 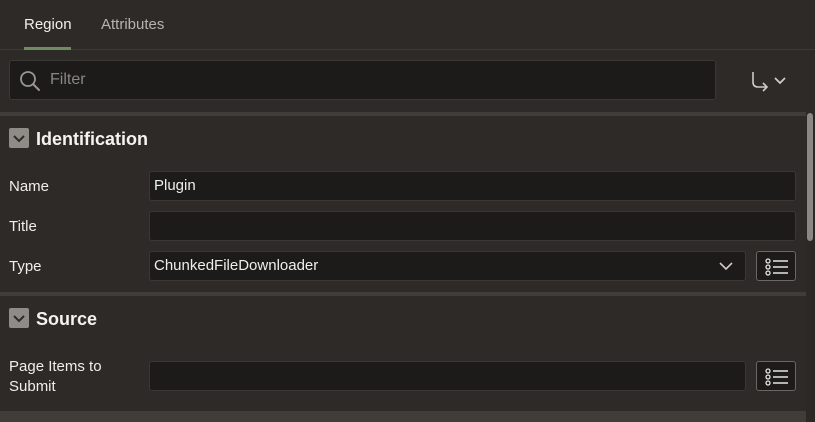 What do you see at coordinates (67, 319) in the screenshot?
I see `section-title: Source` at bounding box center [67, 319].